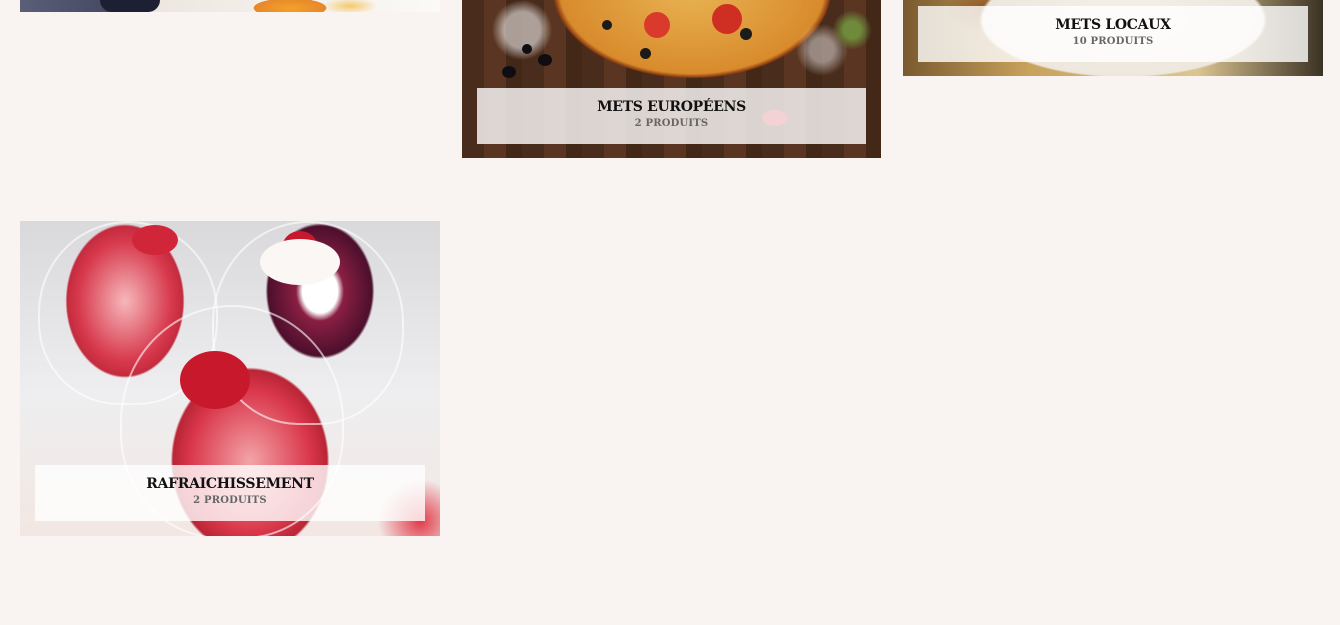 Image resolution: width=1340 pixels, height=625 pixels. What do you see at coordinates (230, 493) in the screenshot?
I see `category-label: RAFRAICHISSEMENT 2 PRODUITS` at bounding box center [230, 493].